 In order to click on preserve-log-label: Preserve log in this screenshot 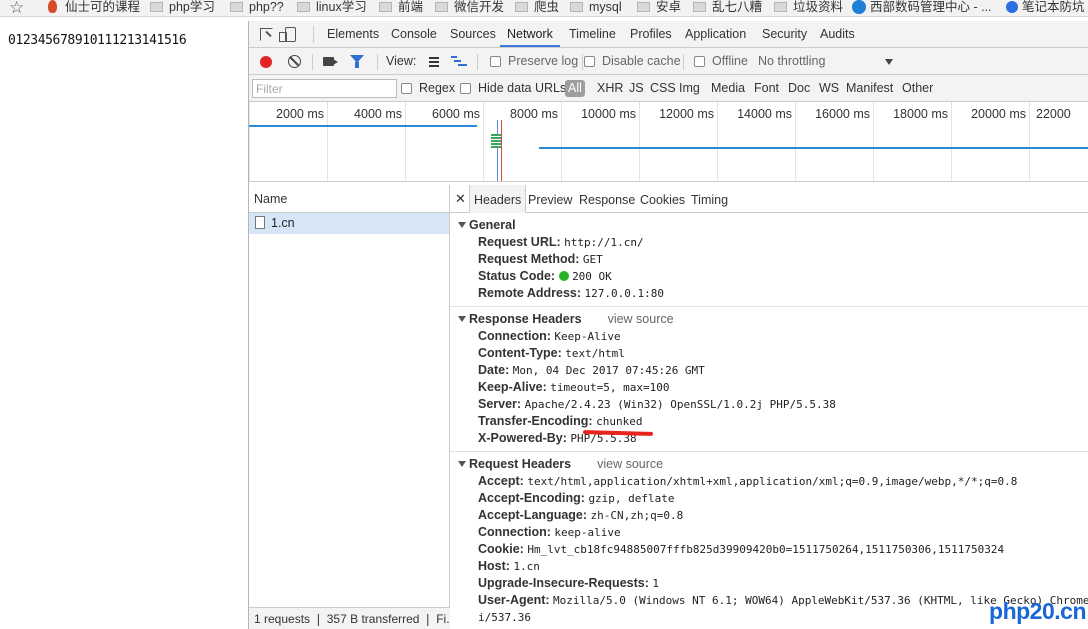, I will do `click(543, 61)`.